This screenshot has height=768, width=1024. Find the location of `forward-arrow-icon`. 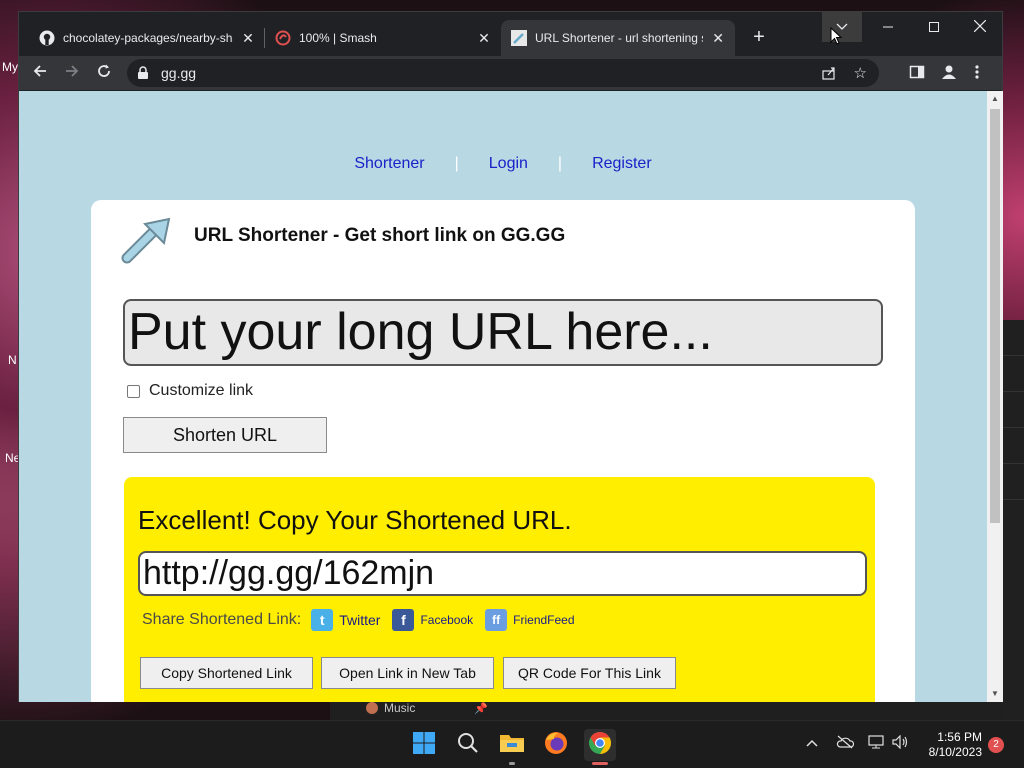

forward-arrow-icon is located at coordinates (72, 73).